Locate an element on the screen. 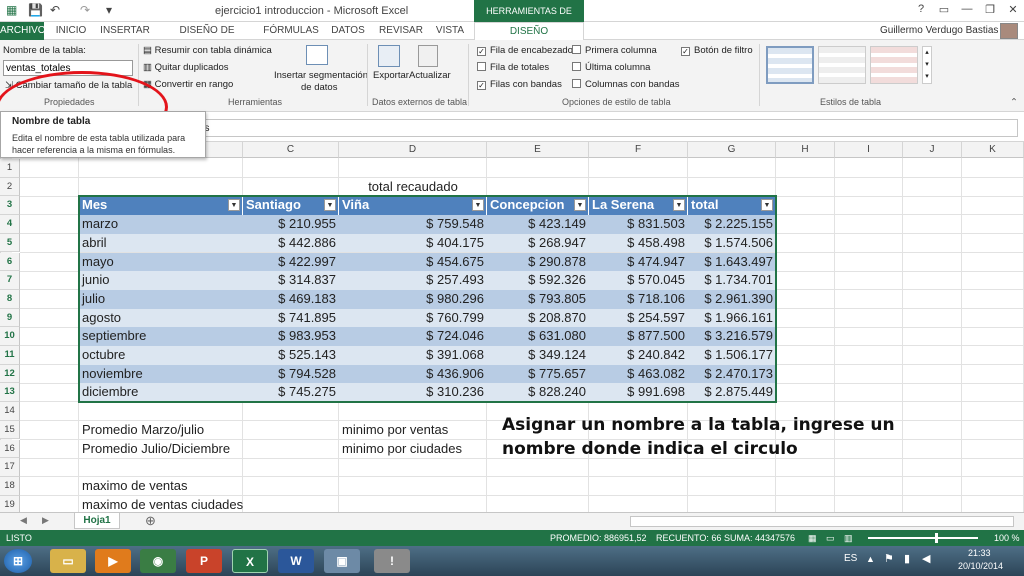 The width and height of the screenshot is (1024, 576). tab-insertar: INSERTAR is located at coordinates (125, 31).